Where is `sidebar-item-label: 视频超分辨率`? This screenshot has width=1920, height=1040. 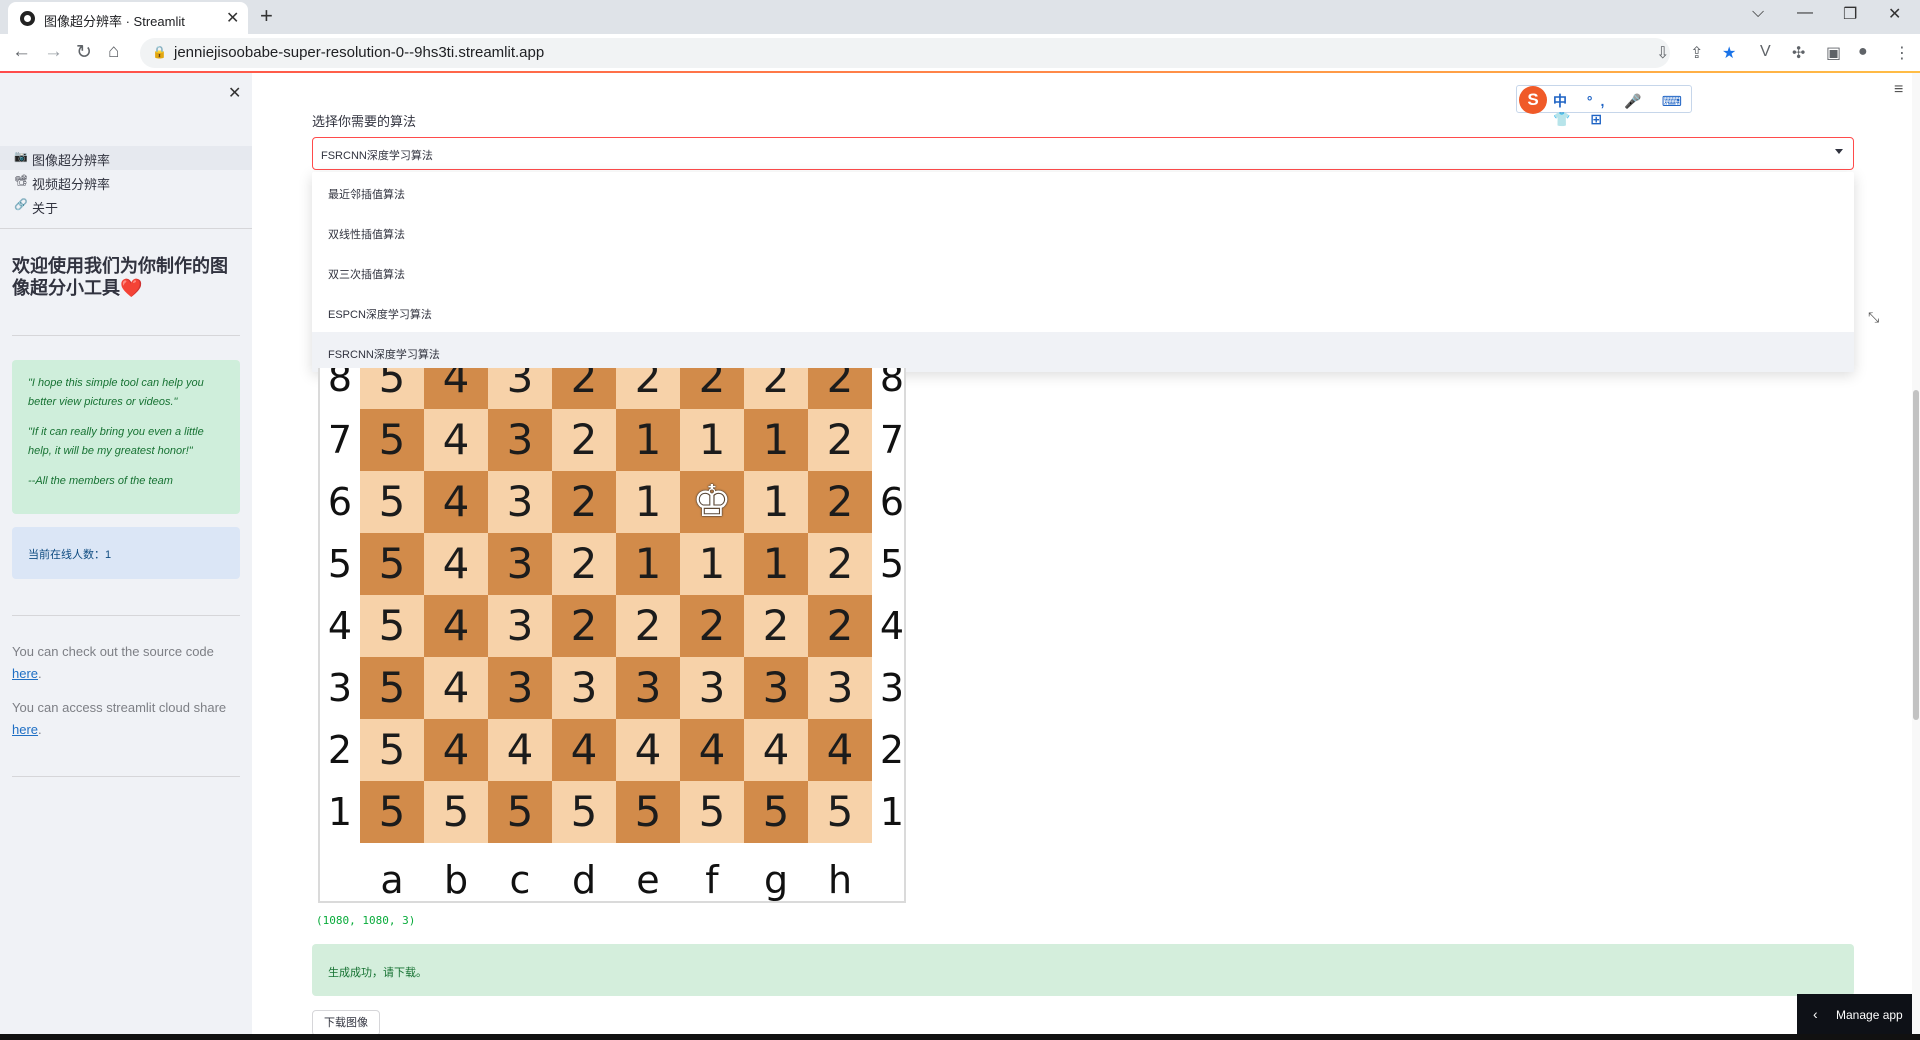 sidebar-item-label: 视频超分辨率 is located at coordinates (71, 184).